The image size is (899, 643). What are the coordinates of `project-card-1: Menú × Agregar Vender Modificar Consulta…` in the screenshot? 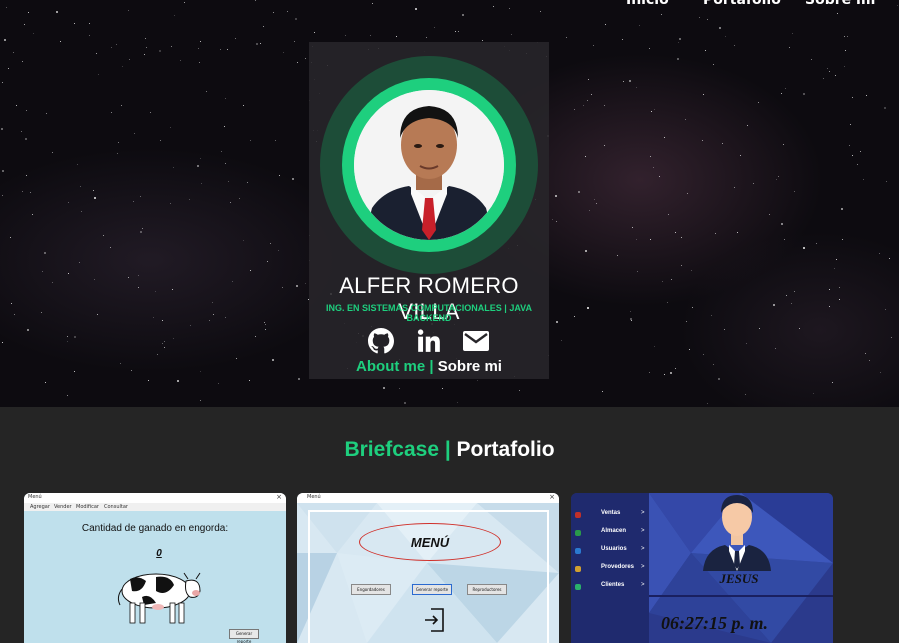 It's located at (155, 568).